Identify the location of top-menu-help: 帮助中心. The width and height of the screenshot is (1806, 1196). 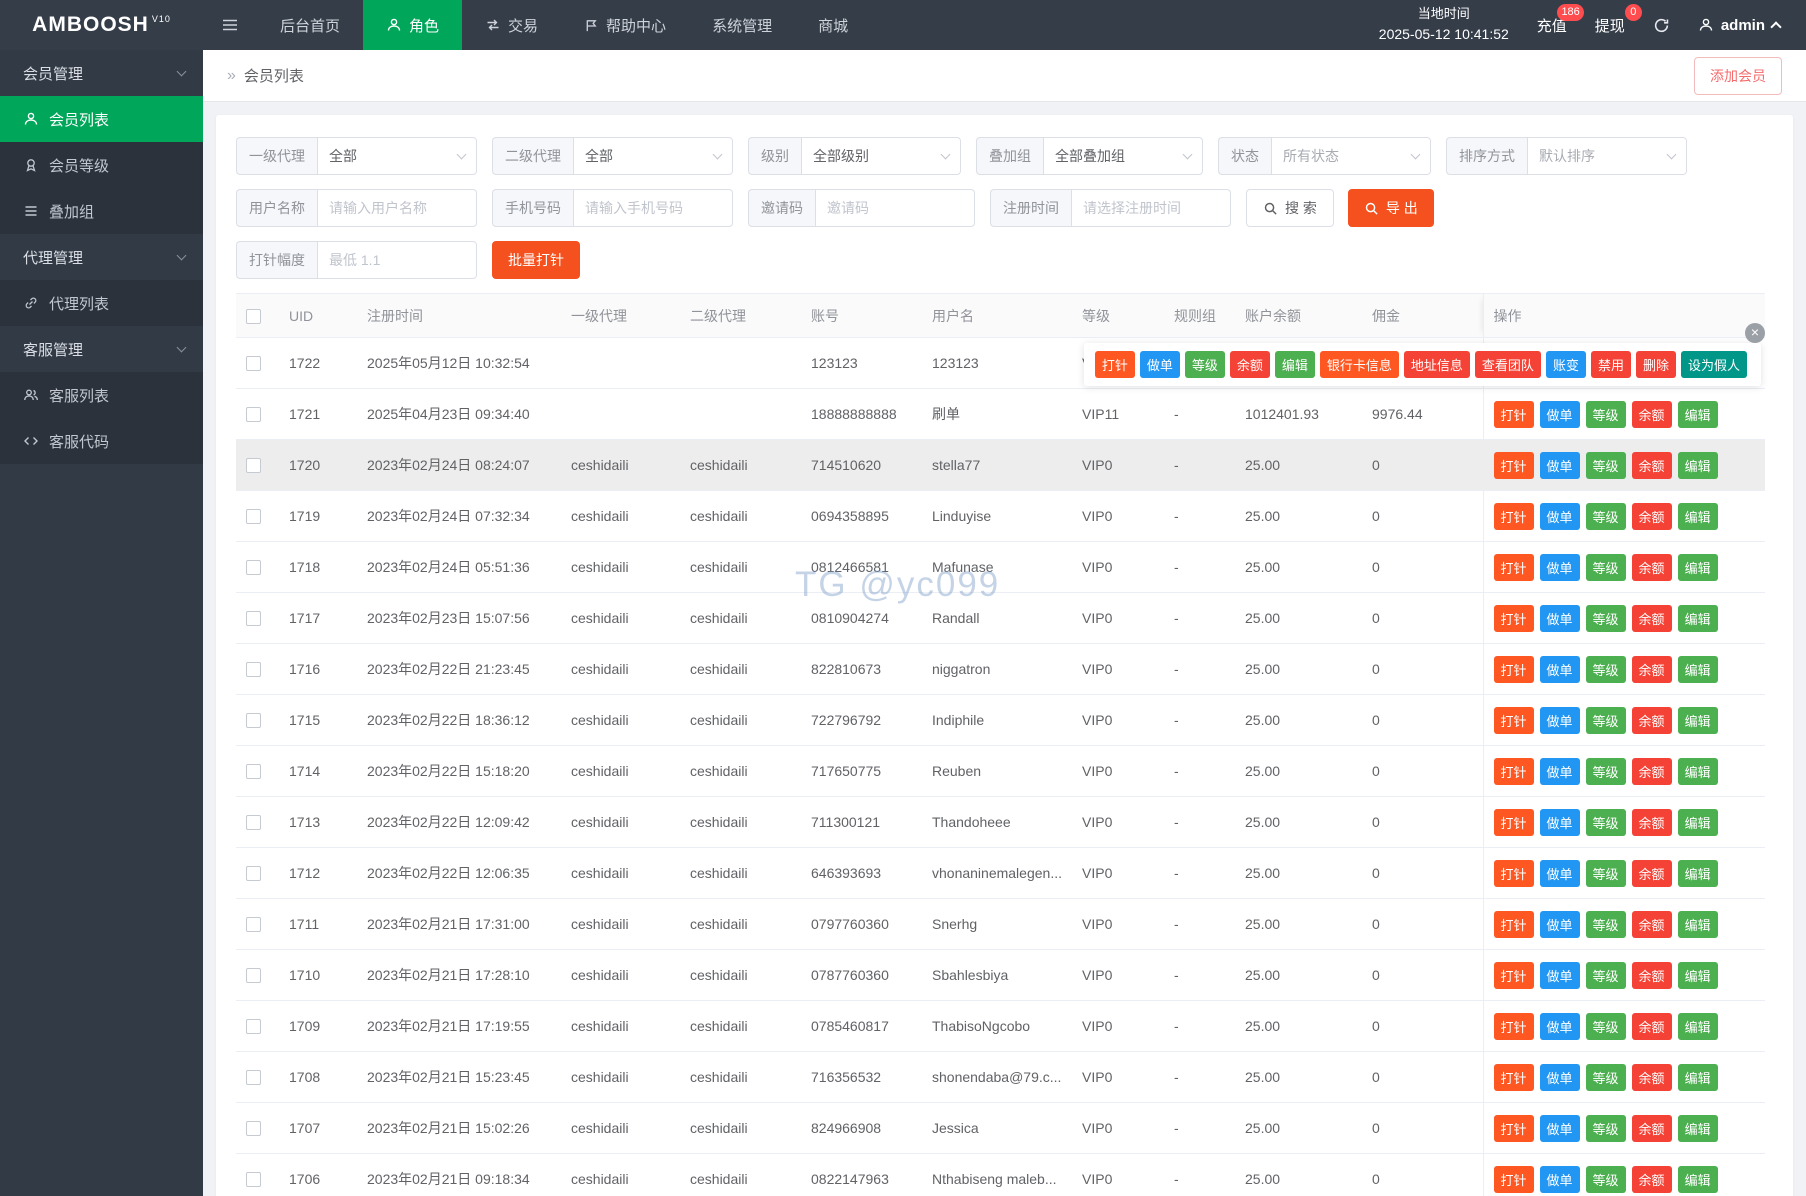
(625, 25).